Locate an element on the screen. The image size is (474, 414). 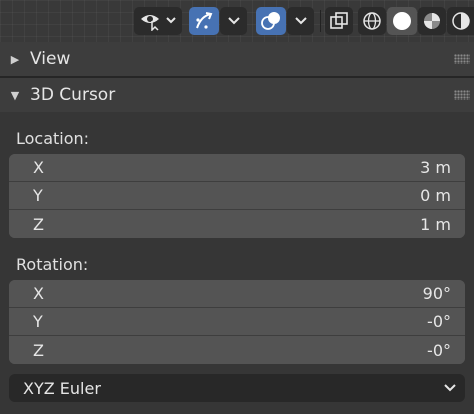
field-value: 1 m is located at coordinates (435, 224).